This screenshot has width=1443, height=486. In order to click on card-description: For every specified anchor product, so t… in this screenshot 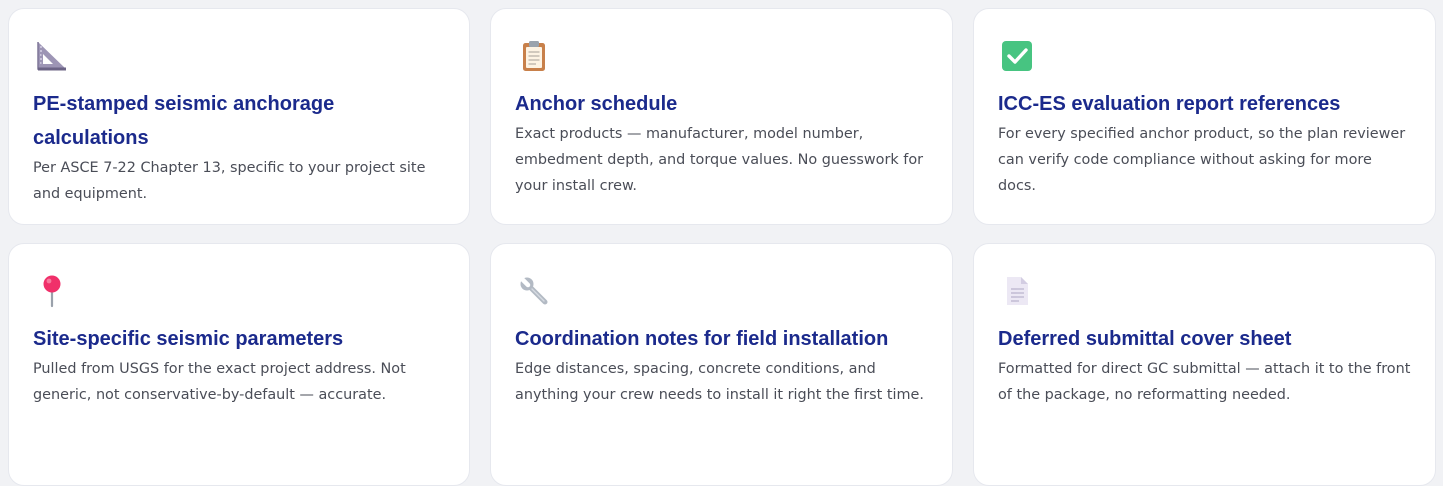, I will do `click(1202, 160)`.